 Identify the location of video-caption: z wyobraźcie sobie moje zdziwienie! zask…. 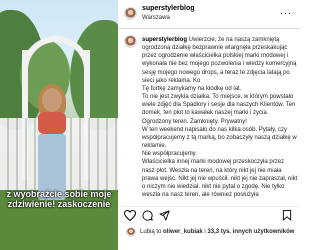
(59, 199).